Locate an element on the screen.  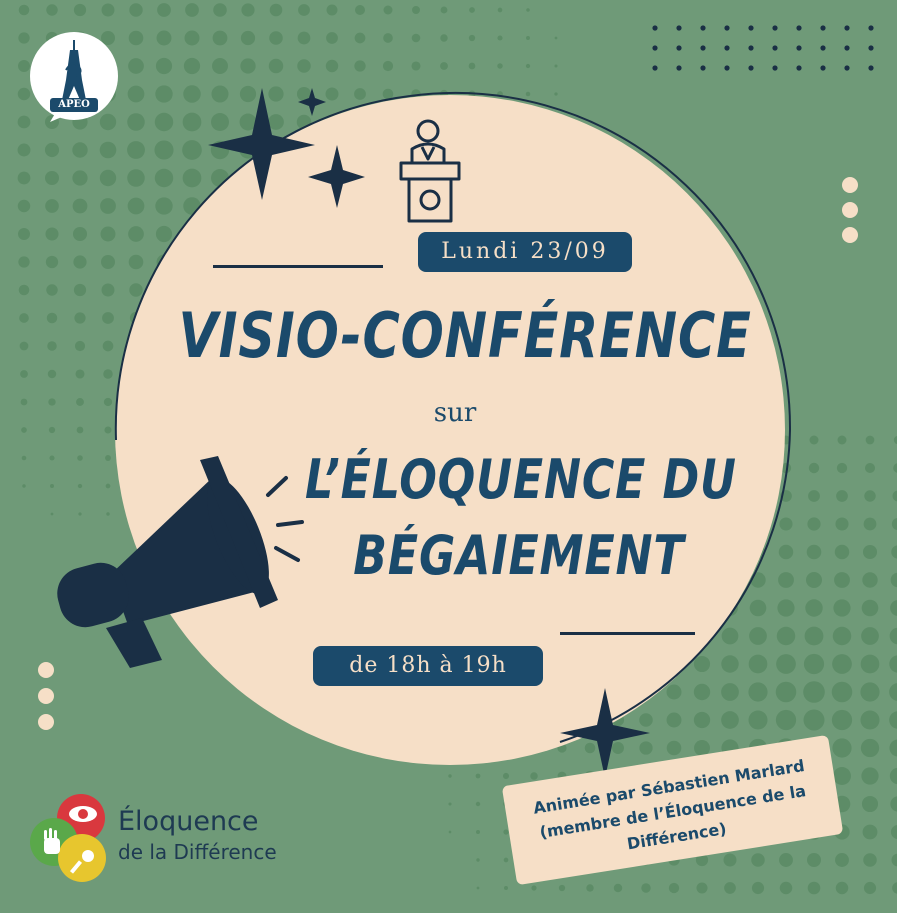
connector-word: sur is located at coordinates (455, 413).